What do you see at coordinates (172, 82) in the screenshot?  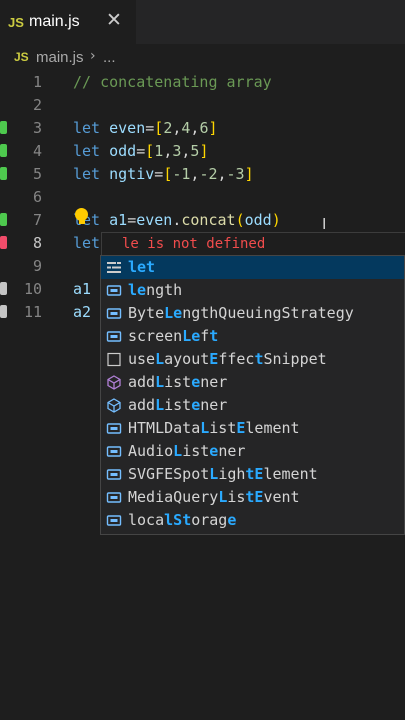 I see `code-text: // concatenating array` at bounding box center [172, 82].